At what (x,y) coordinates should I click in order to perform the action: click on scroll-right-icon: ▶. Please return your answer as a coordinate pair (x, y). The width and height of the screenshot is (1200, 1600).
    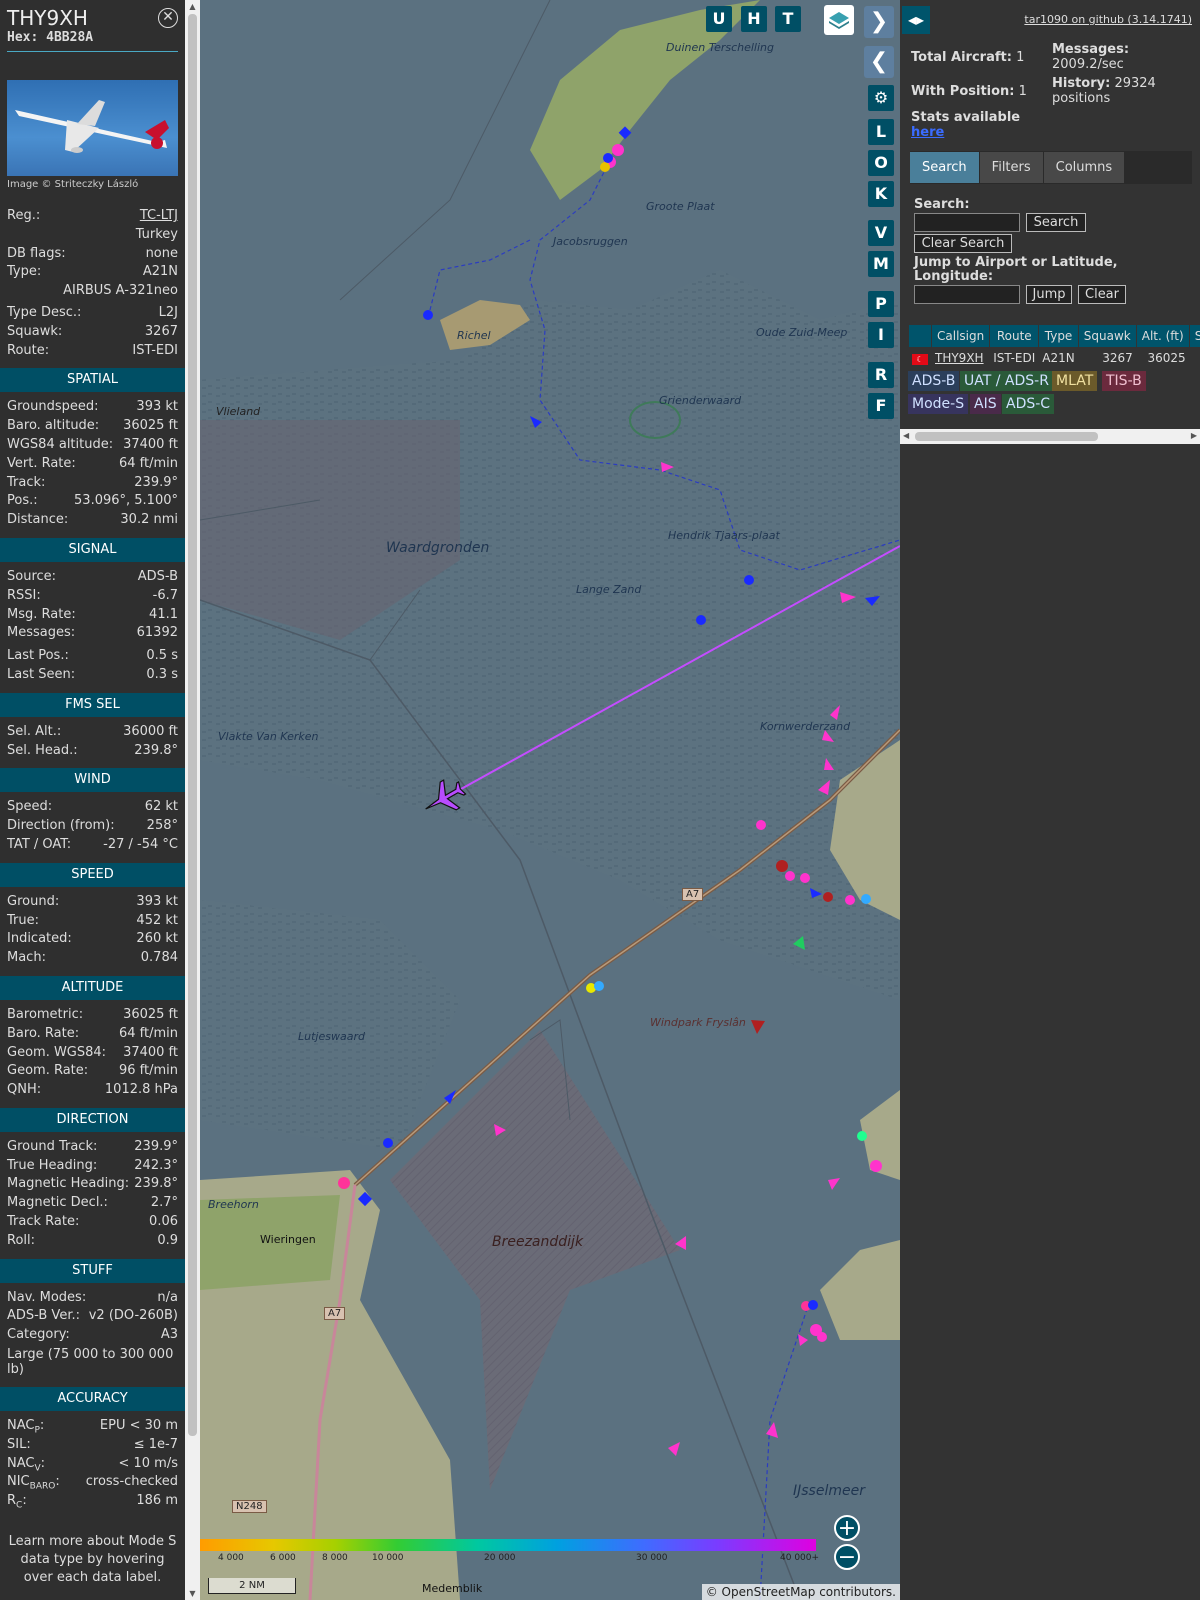
    Looking at the image, I should click on (1194, 435).